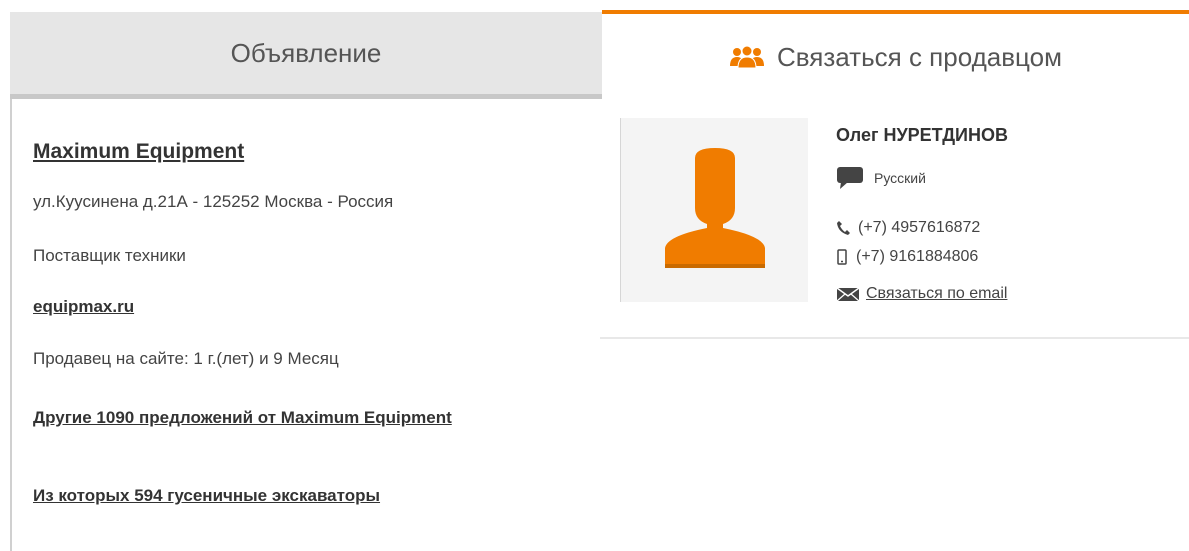  What do you see at coordinates (917, 257) in the screenshot?
I see `contact-mobile: (+7) 9161884806` at bounding box center [917, 257].